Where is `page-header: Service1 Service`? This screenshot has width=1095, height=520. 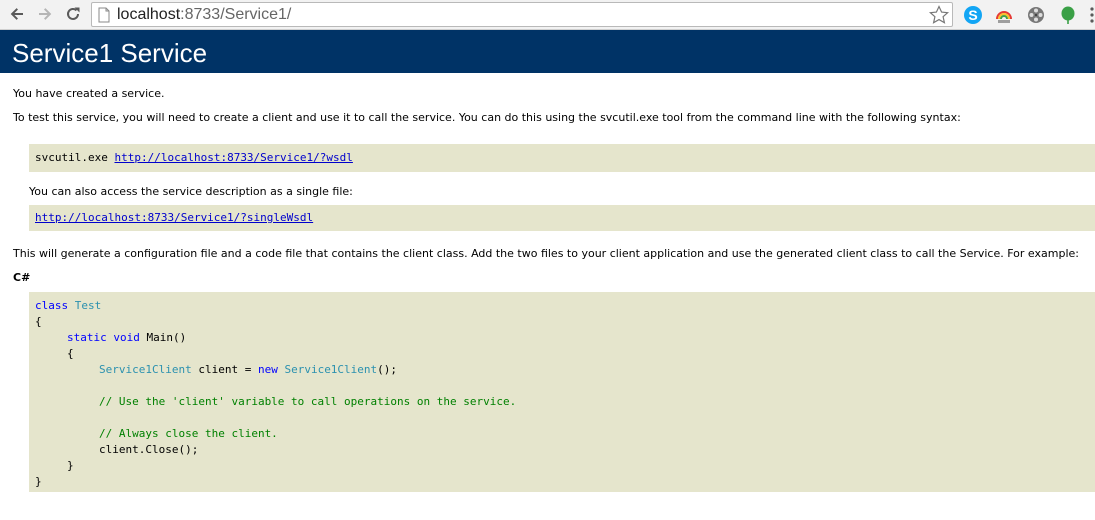
page-header: Service1 Service is located at coordinates (547, 51).